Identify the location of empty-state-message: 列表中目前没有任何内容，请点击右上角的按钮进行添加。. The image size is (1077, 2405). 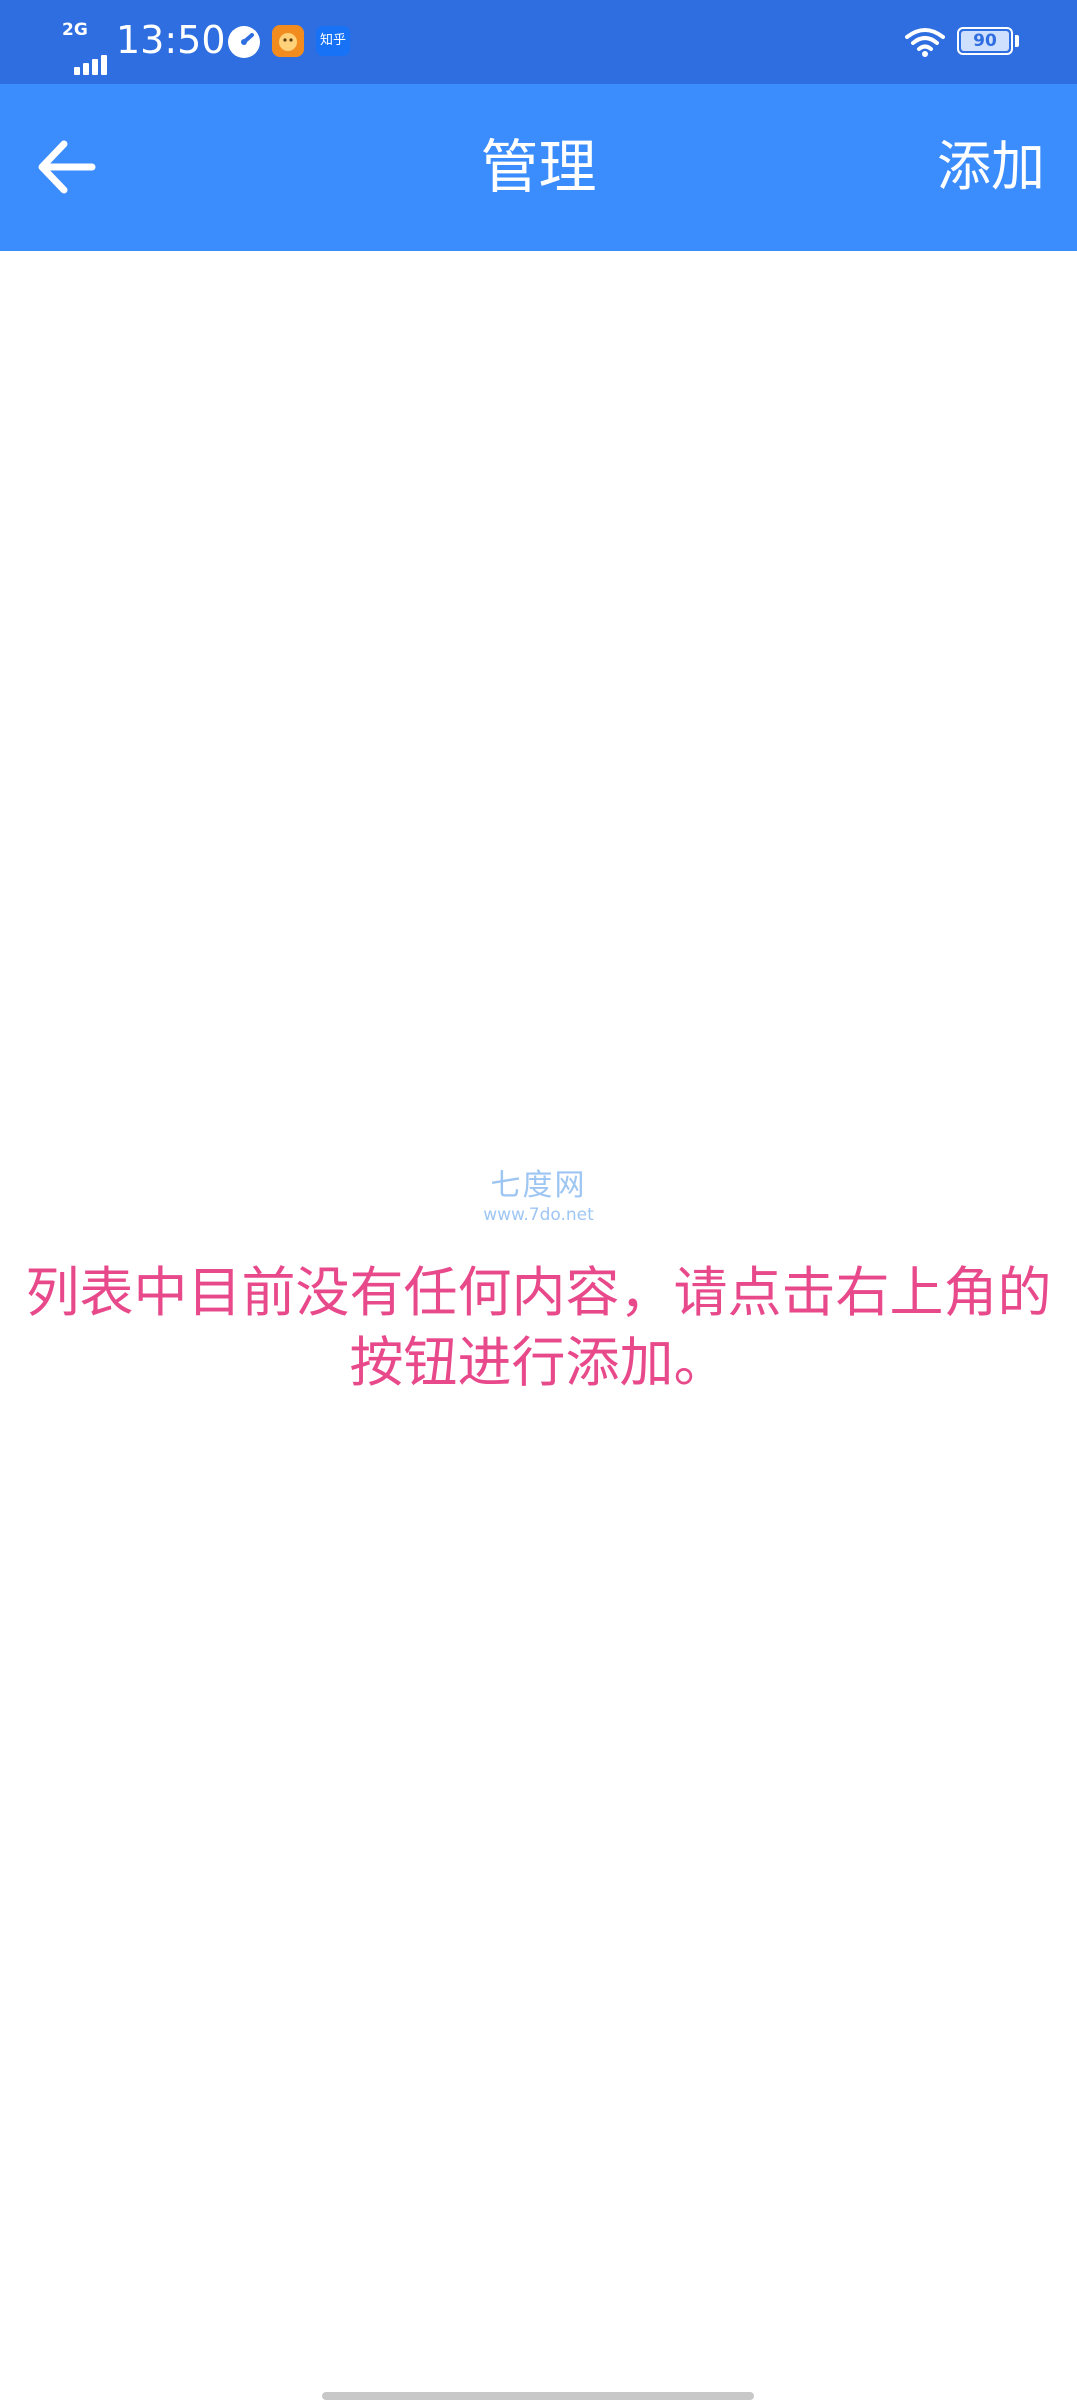
(538, 1327).